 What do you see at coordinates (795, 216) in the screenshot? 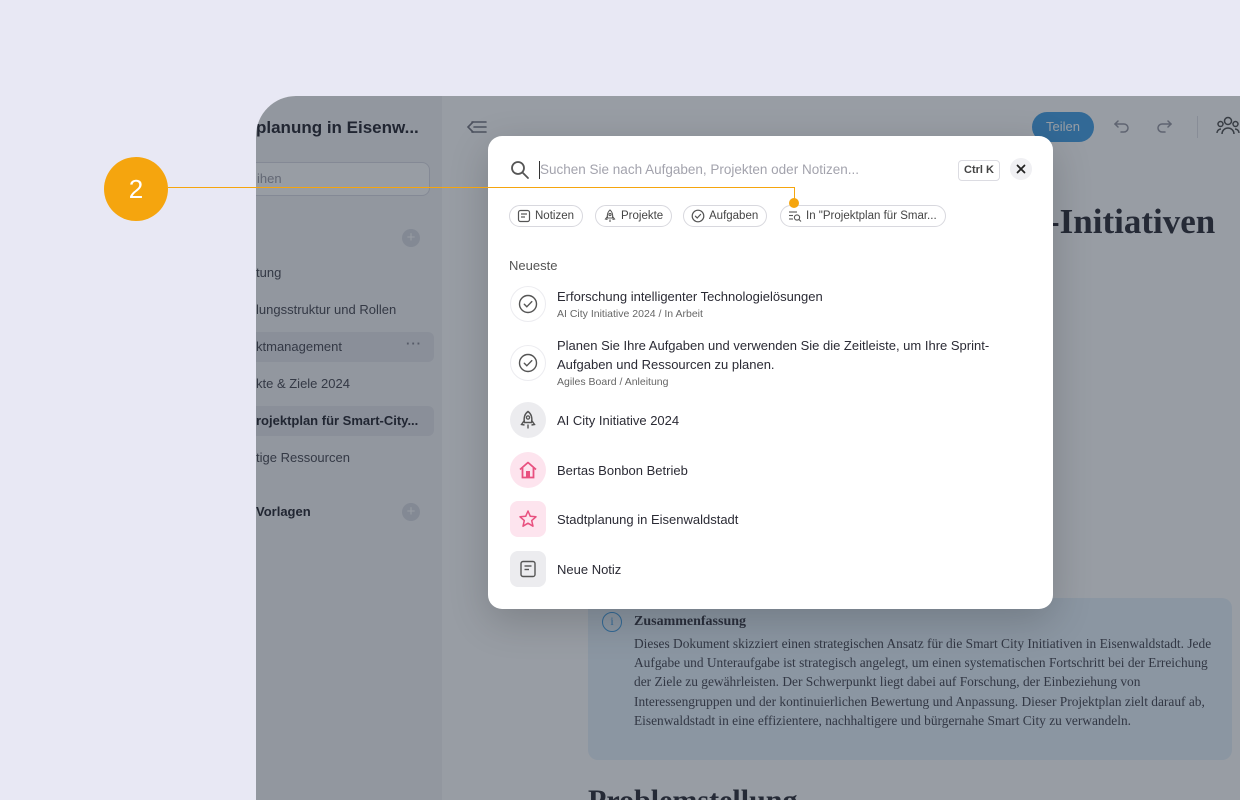
I see `scope-search-icon` at bounding box center [795, 216].